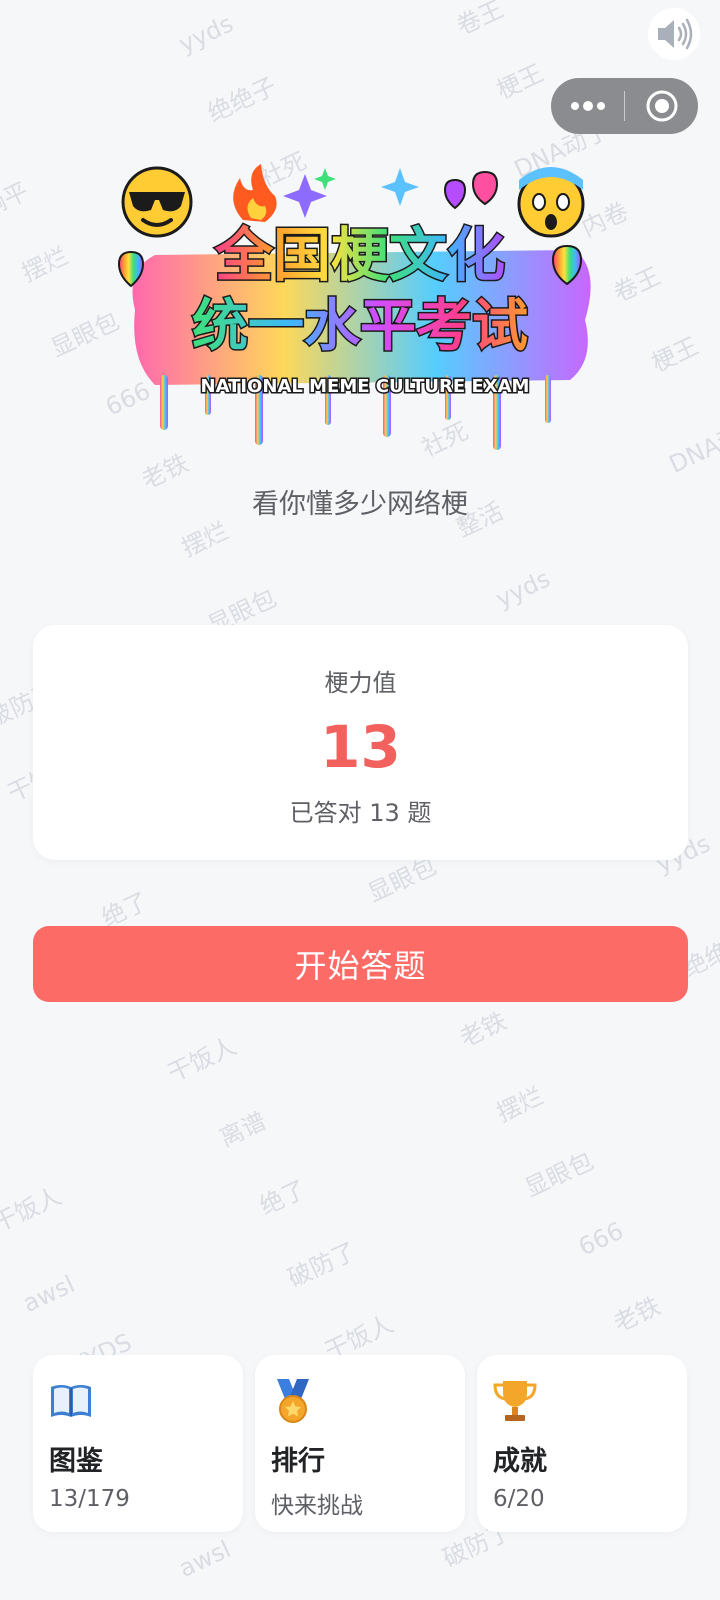 This screenshot has height=1600, width=720. What do you see at coordinates (582, 1443) in the screenshot?
I see `achievements-card: 成就 6/20` at bounding box center [582, 1443].